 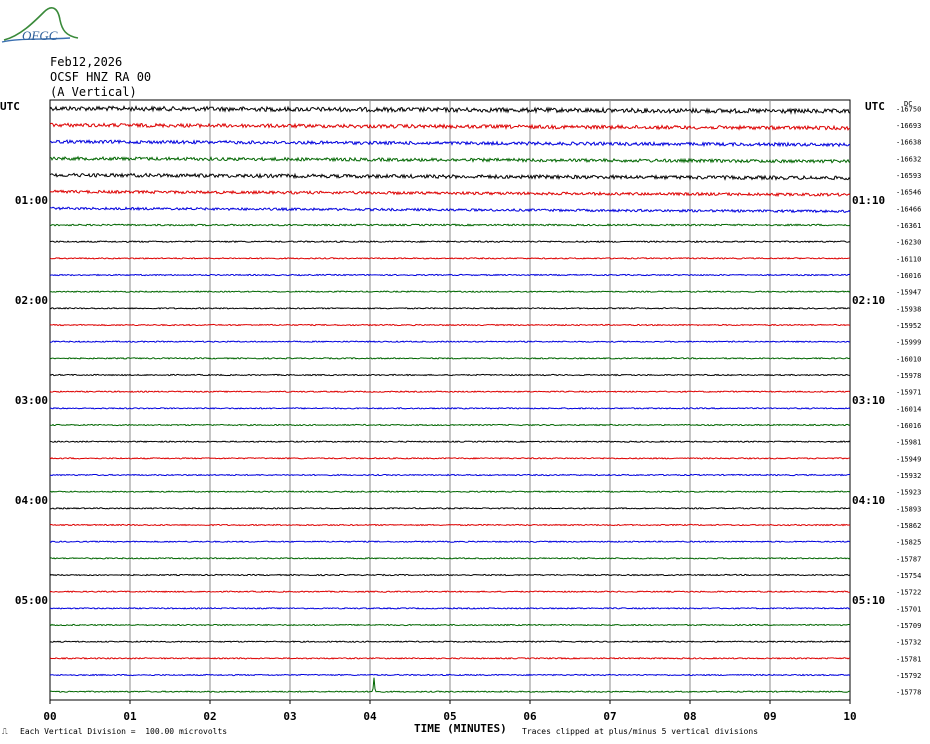 I want to click on dc-offset-label: -15978, so click(x=908, y=376).